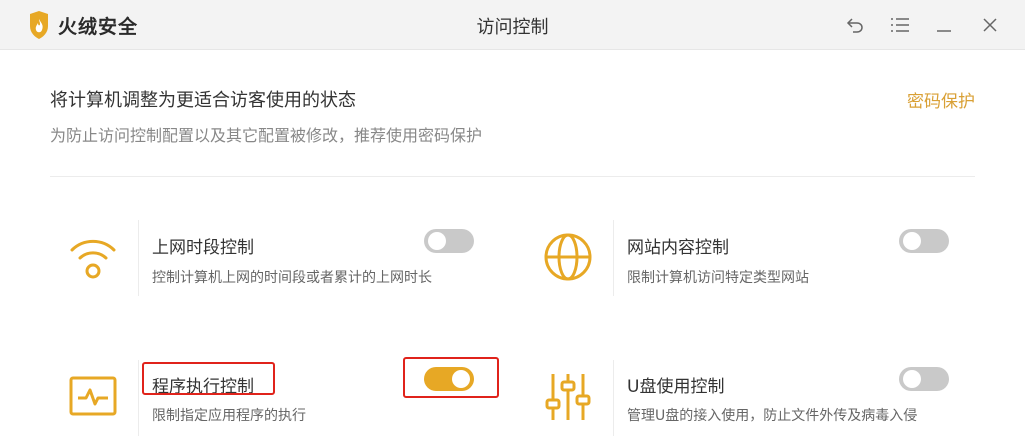 Image resolution: width=1025 pixels, height=442 pixels. I want to click on card-desc-program-control: 限制指定应用程序的执行, so click(229, 416).